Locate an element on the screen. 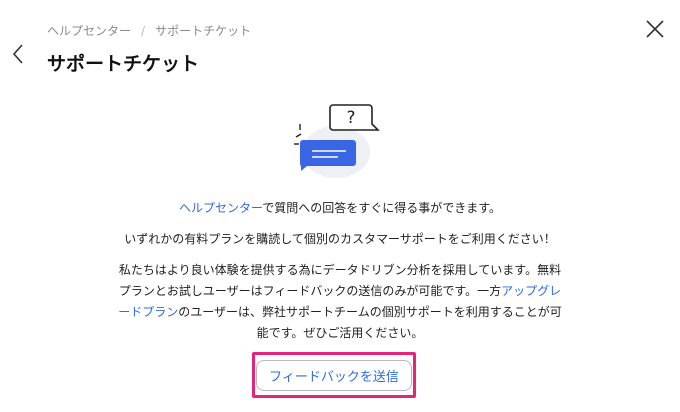 The height and width of the screenshot is (412, 680). back-button is located at coordinates (18, 54).